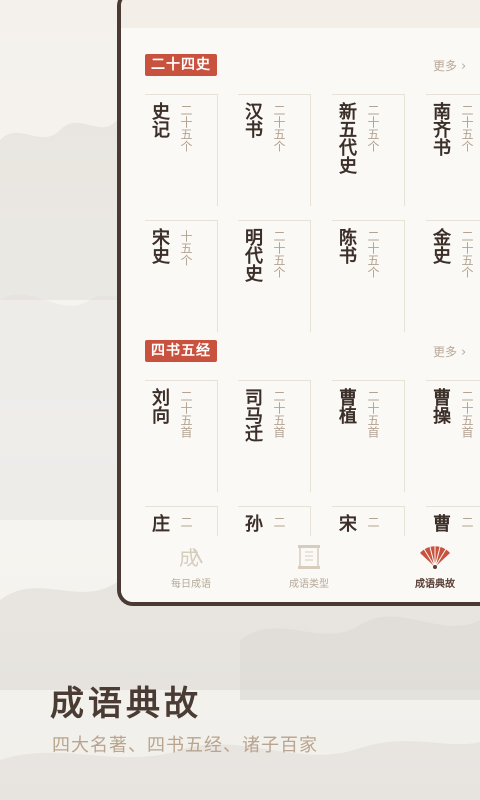  I want to click on book-title: 汉书, so click(252, 120).